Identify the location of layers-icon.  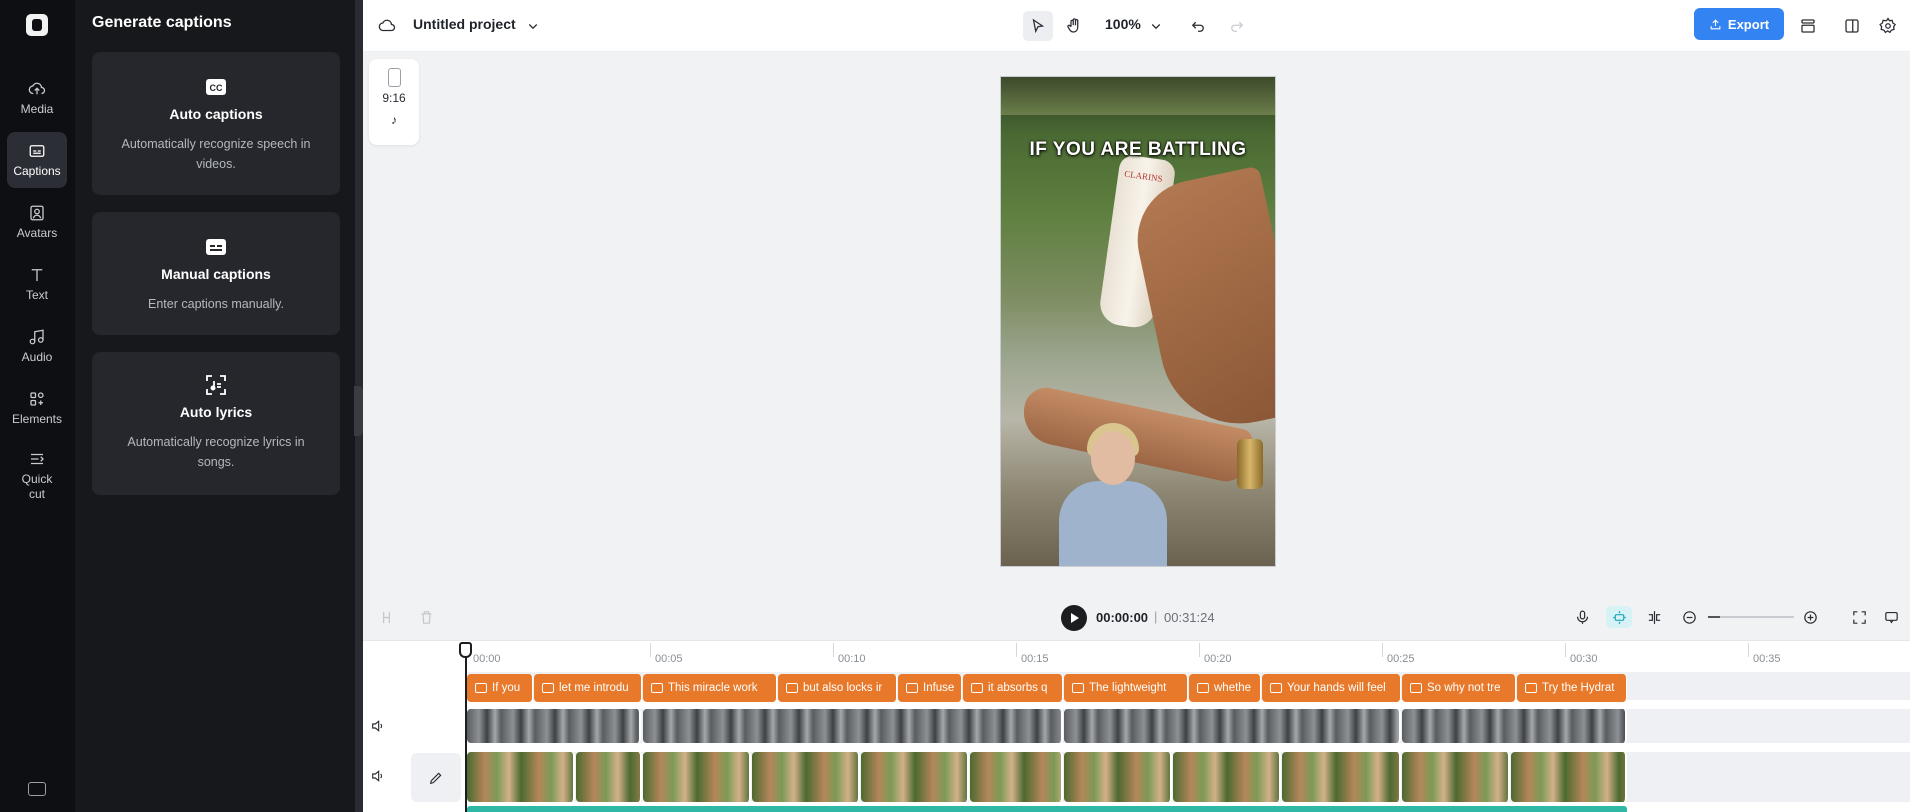
(1808, 26).